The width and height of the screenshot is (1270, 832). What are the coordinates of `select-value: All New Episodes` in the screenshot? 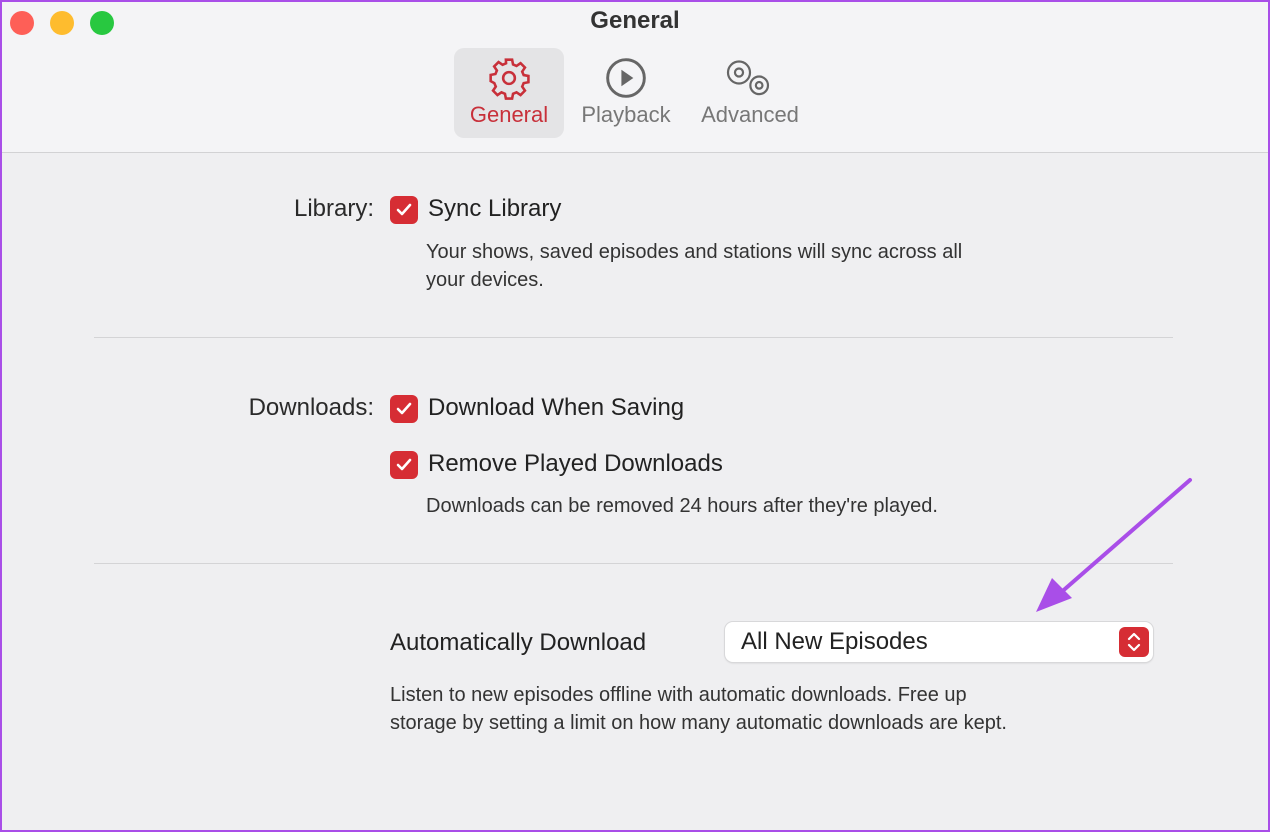 It's located at (834, 641).